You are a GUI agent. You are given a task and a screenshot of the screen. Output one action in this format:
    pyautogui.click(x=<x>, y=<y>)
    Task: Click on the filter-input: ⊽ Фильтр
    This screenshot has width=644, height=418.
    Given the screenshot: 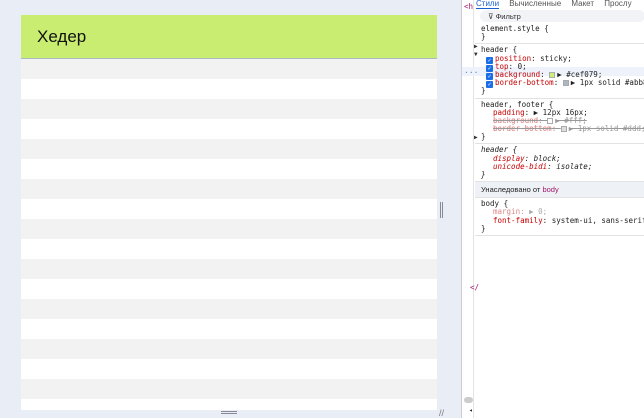 What is the action you would take?
    pyautogui.click(x=562, y=16)
    